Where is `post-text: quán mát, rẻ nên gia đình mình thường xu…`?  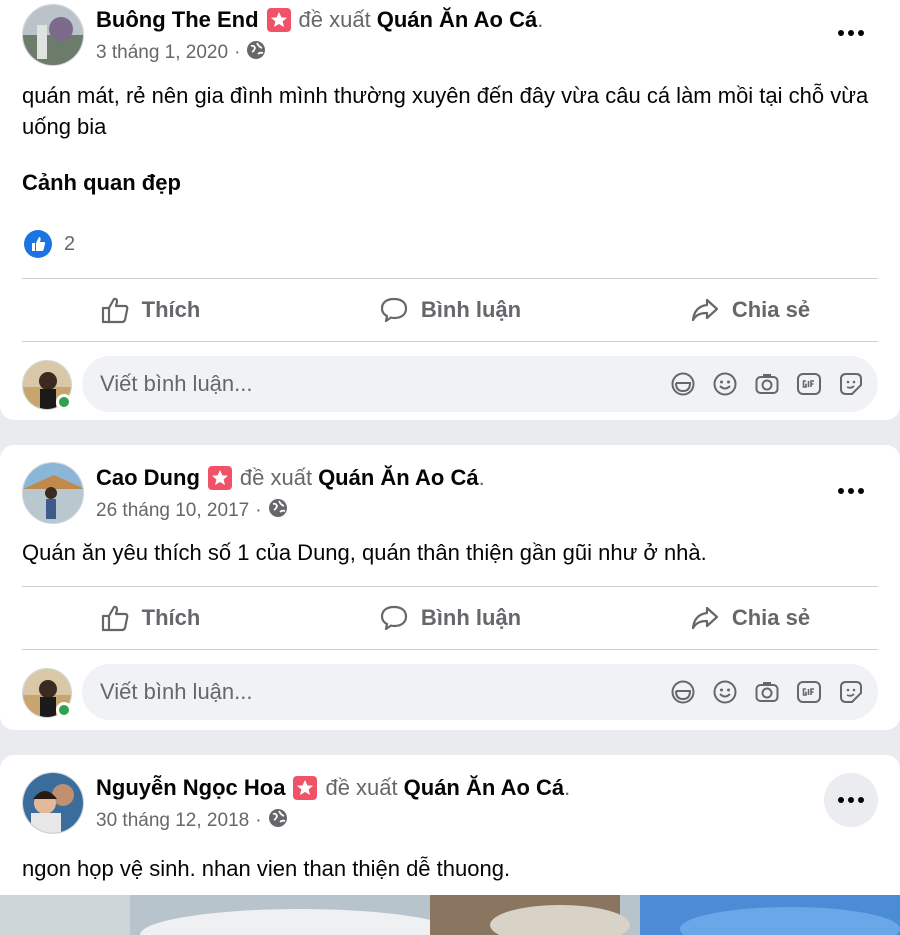 post-text: quán mát, rẻ nên gia đình mình thường xu… is located at coordinates (445, 111).